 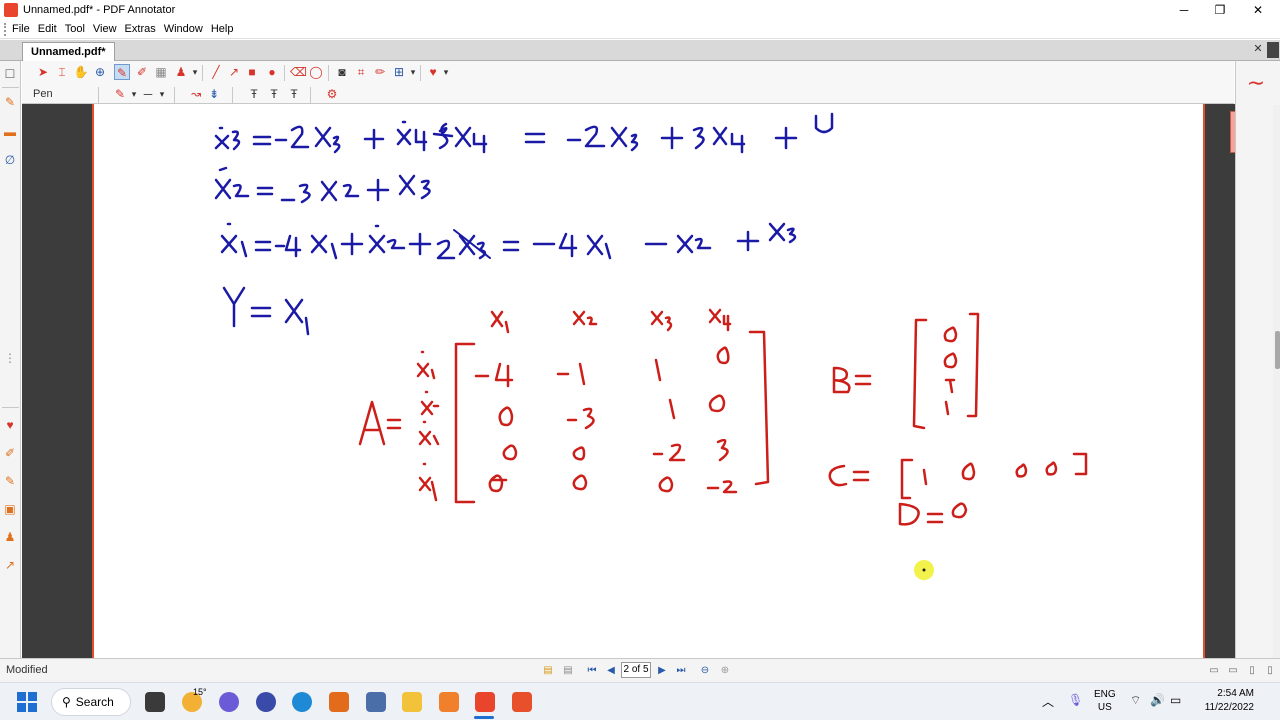 I want to click on text-strike-button: Ŧ, so click(x=294, y=94).